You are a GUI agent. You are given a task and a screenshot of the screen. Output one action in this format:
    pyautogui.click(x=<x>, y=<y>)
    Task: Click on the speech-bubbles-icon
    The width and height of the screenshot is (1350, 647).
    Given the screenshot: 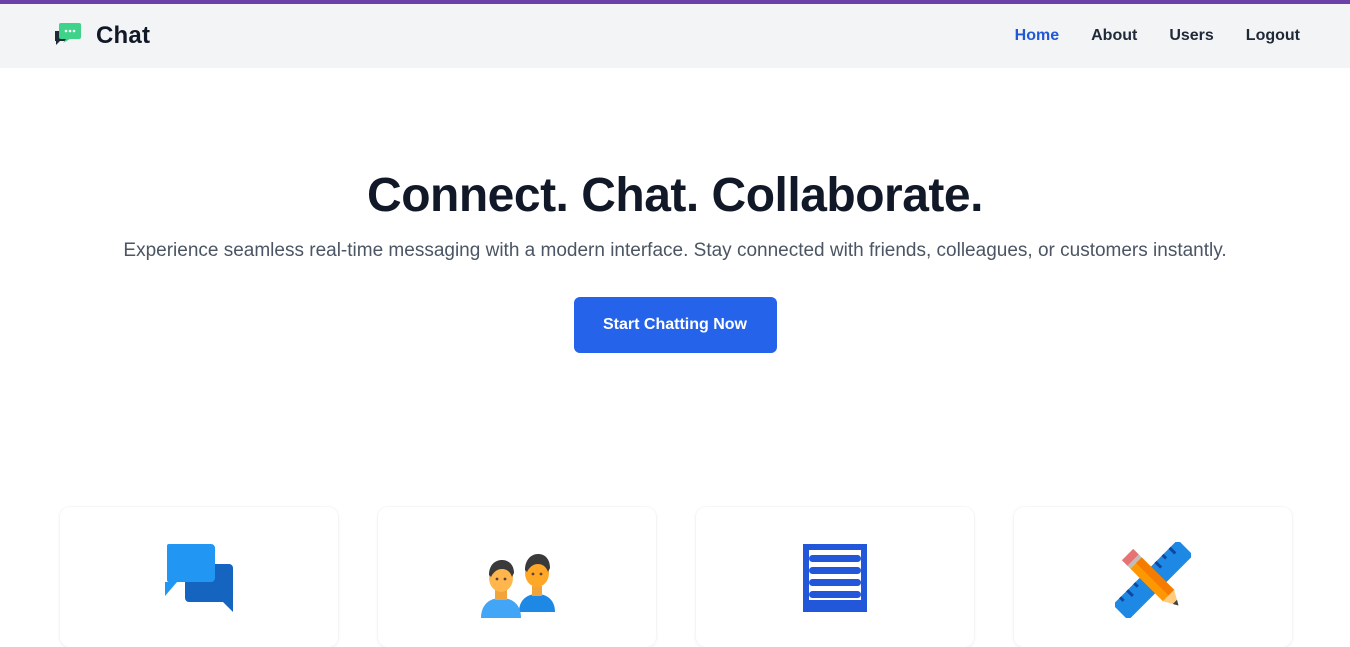 What is the action you would take?
    pyautogui.click(x=199, y=578)
    